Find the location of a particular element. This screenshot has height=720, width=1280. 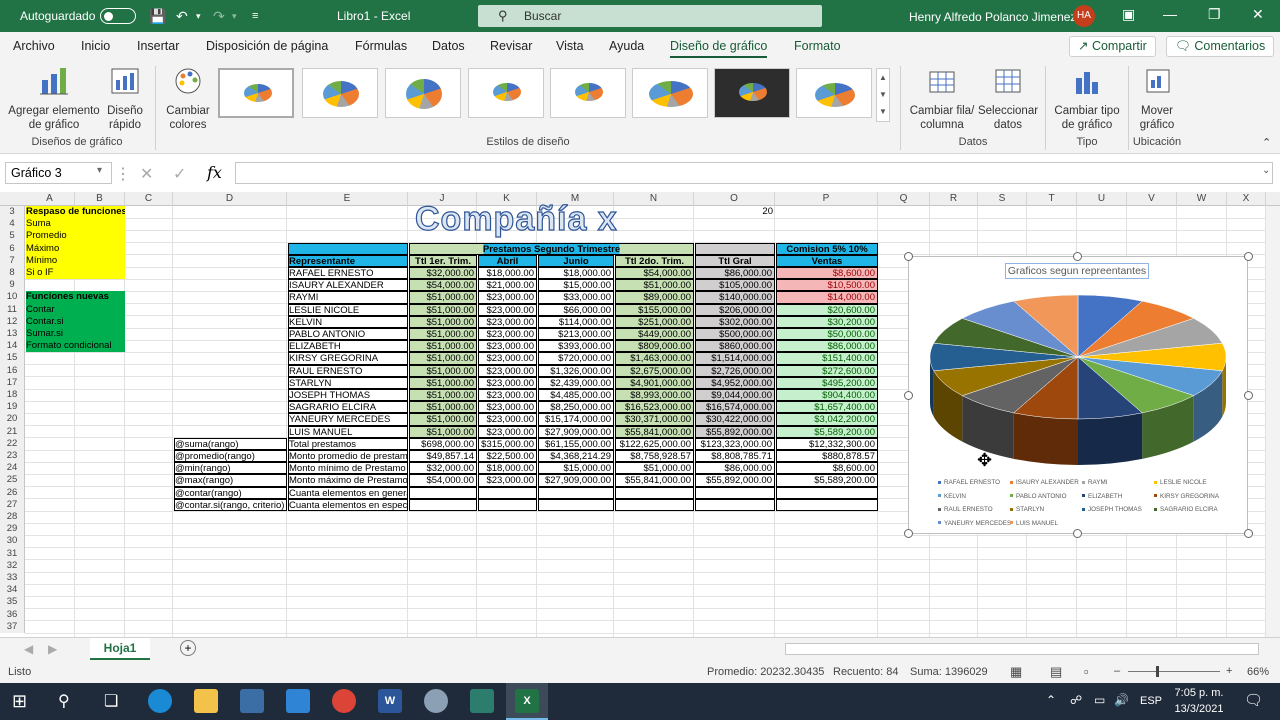

summary-value: $698,000.00 is located at coordinates (443, 443).